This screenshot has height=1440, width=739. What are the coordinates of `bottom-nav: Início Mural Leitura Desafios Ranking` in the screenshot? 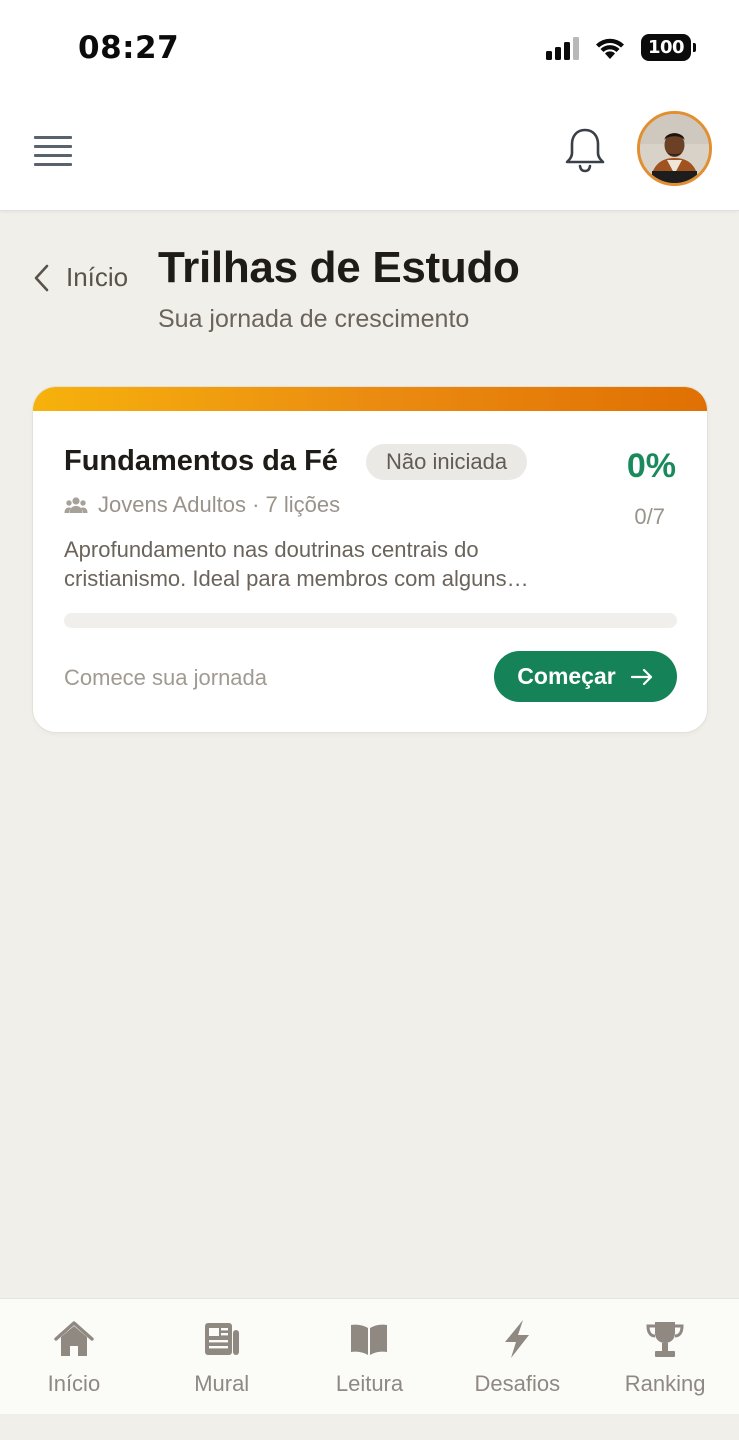 It's located at (369, 1356).